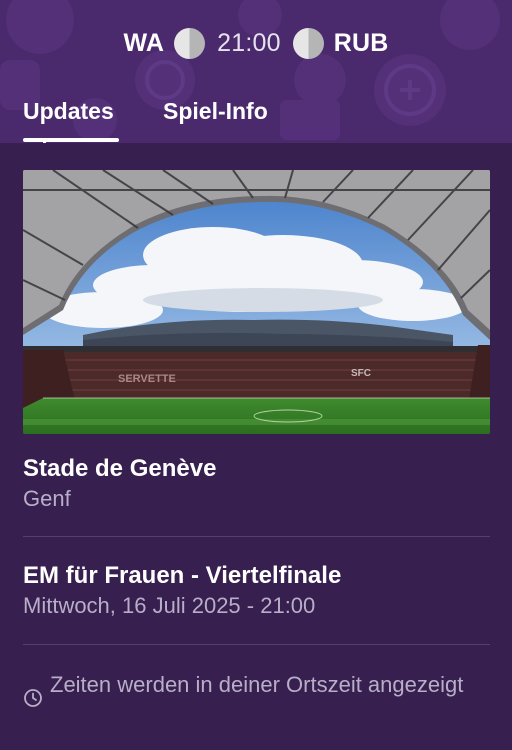 This screenshot has width=512, height=750. Describe the element at coordinates (68, 111) in the screenshot. I see `tab-updates: Updates` at that location.